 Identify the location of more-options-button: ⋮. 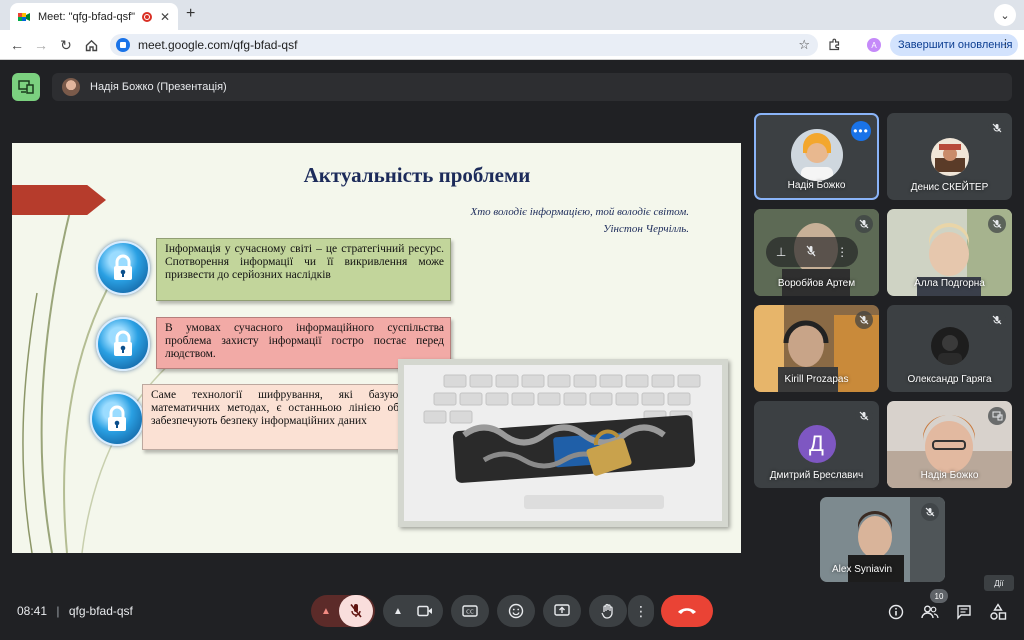
(641, 611).